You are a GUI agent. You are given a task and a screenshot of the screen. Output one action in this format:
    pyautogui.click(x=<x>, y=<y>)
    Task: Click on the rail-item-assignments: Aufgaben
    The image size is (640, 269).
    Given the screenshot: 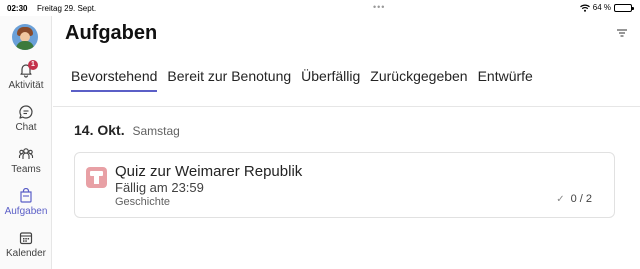 What is the action you would take?
    pyautogui.click(x=26, y=202)
    